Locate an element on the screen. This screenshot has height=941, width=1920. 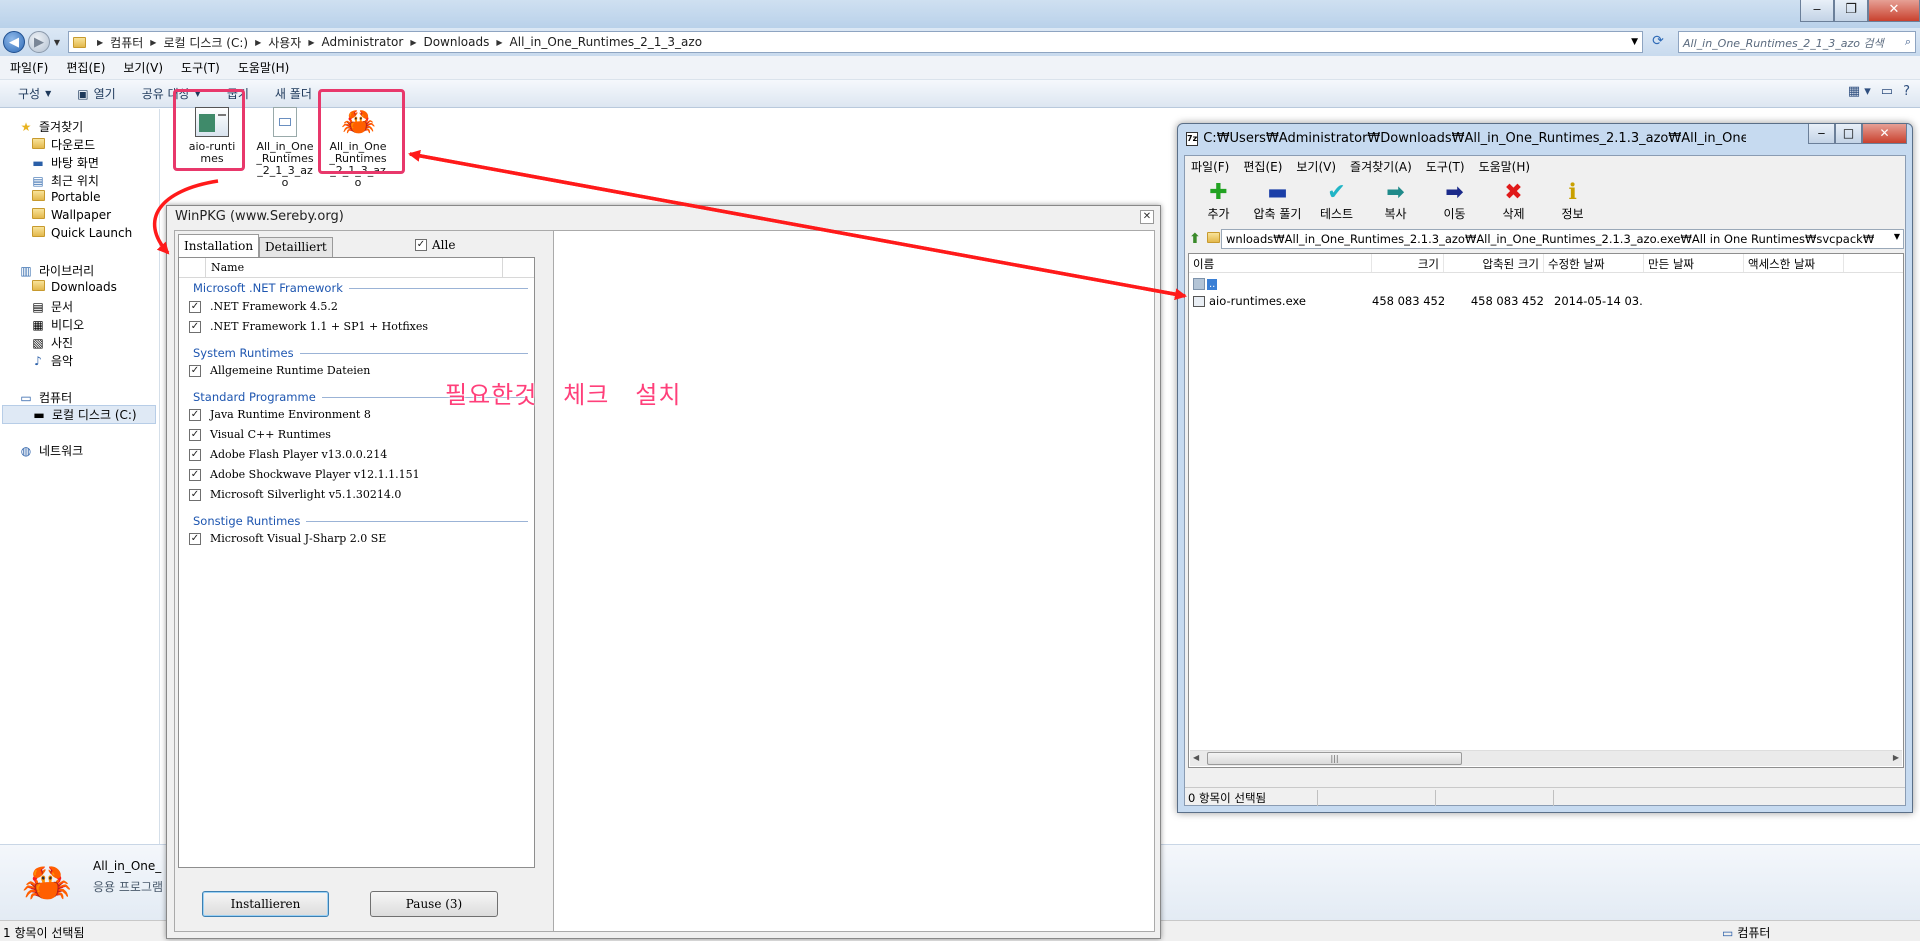
copy-button: ➡ 복사 is located at coordinates (1395, 201).